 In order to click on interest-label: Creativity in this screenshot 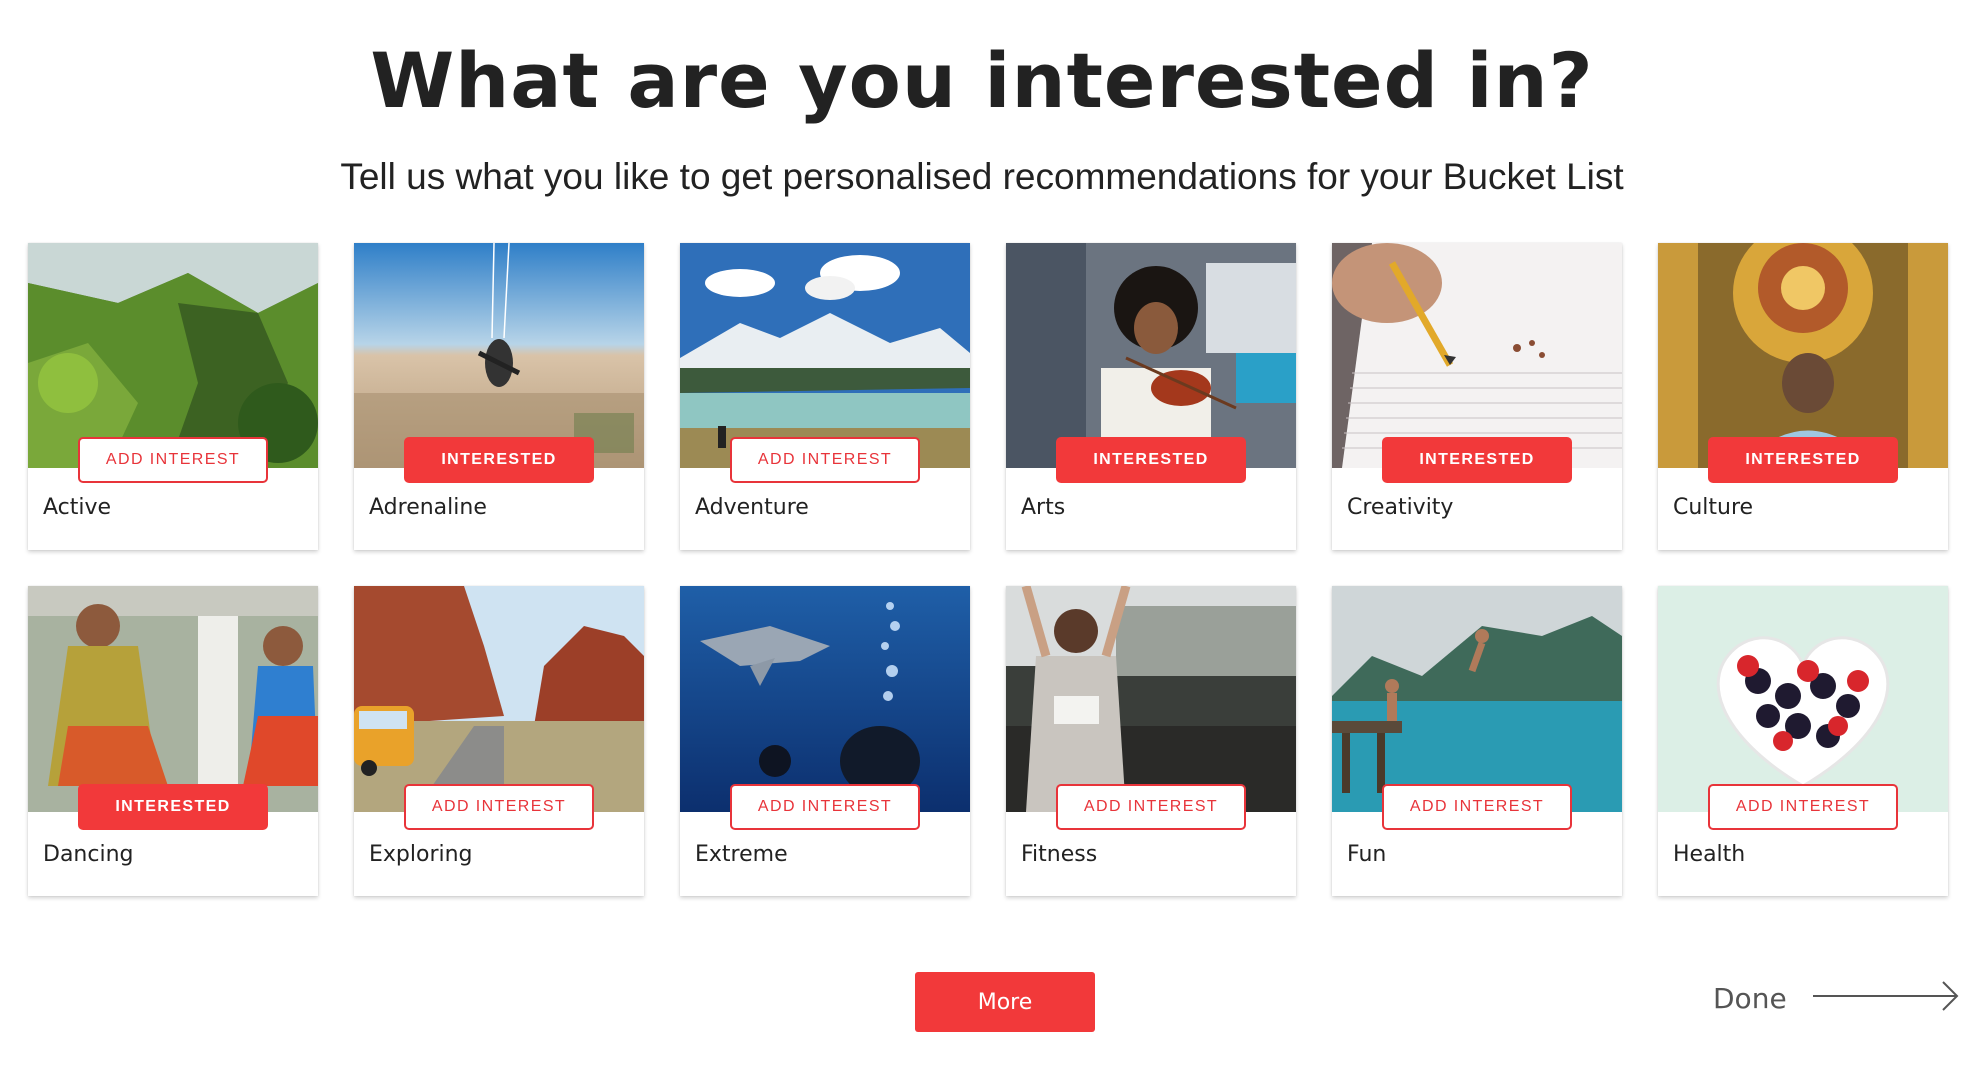, I will do `click(1400, 507)`.